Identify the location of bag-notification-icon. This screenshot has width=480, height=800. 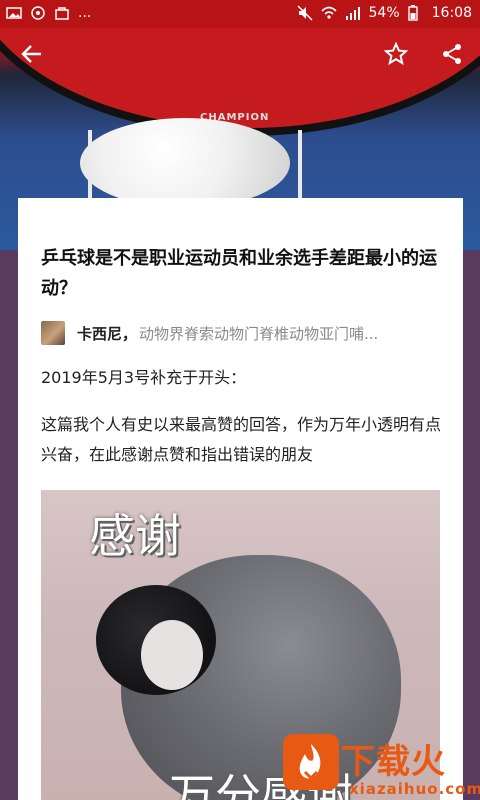
(62, 13).